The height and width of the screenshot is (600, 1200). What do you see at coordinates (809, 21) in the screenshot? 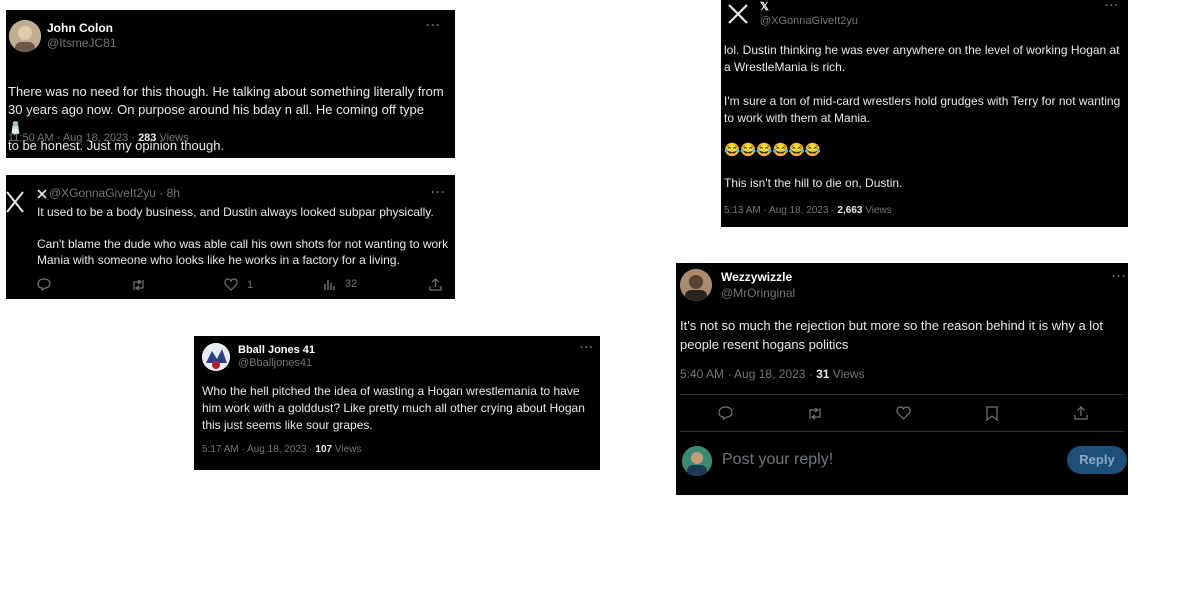
I see `author-handle: @XGonnaGiveIt2yu` at bounding box center [809, 21].